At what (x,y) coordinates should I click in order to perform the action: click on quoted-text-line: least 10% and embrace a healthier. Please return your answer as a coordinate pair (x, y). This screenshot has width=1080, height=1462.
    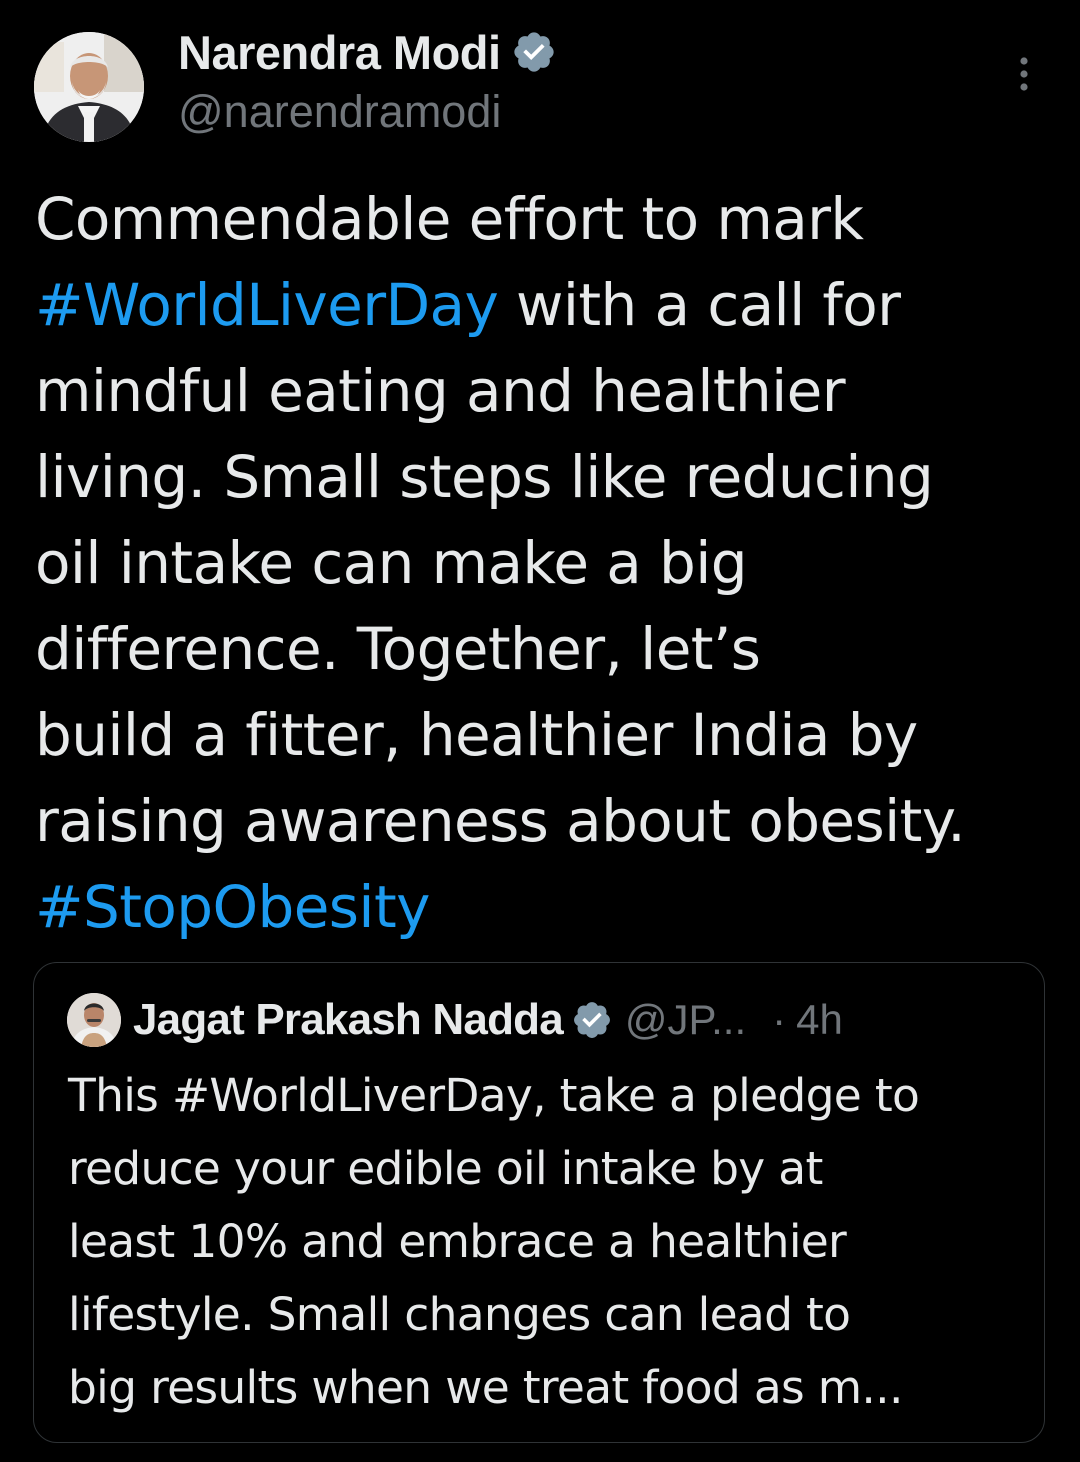
    Looking at the image, I should click on (457, 1241).